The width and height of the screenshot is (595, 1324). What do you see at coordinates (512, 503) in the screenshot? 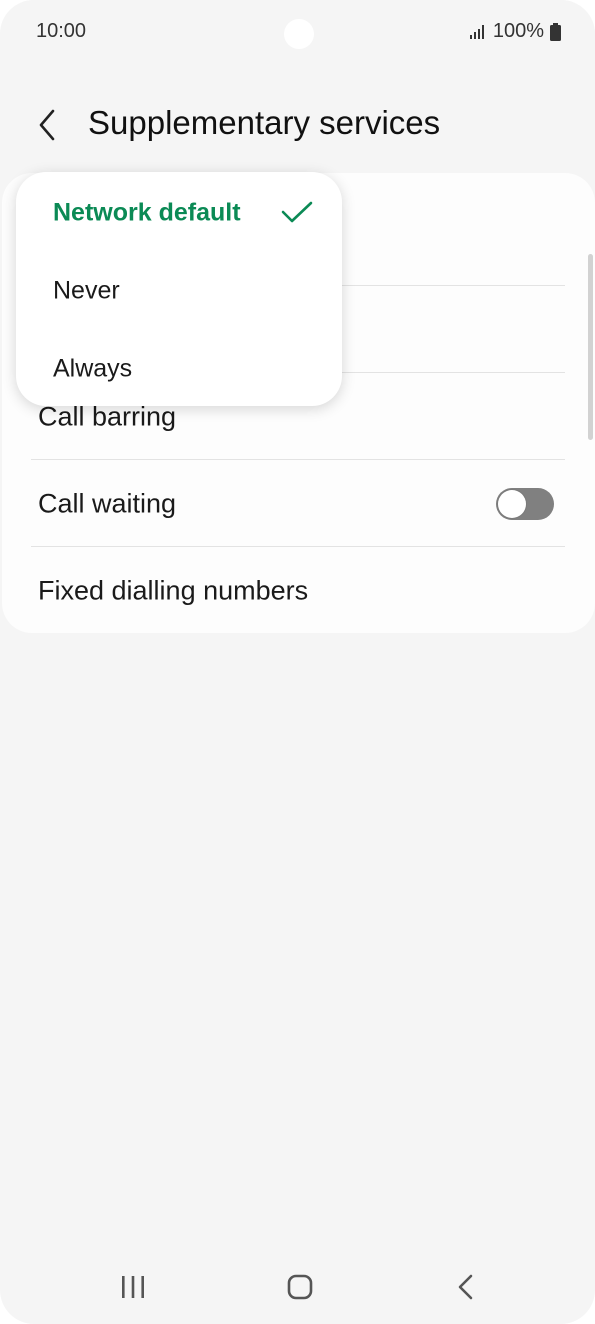
I see `toggle-knob` at bounding box center [512, 503].